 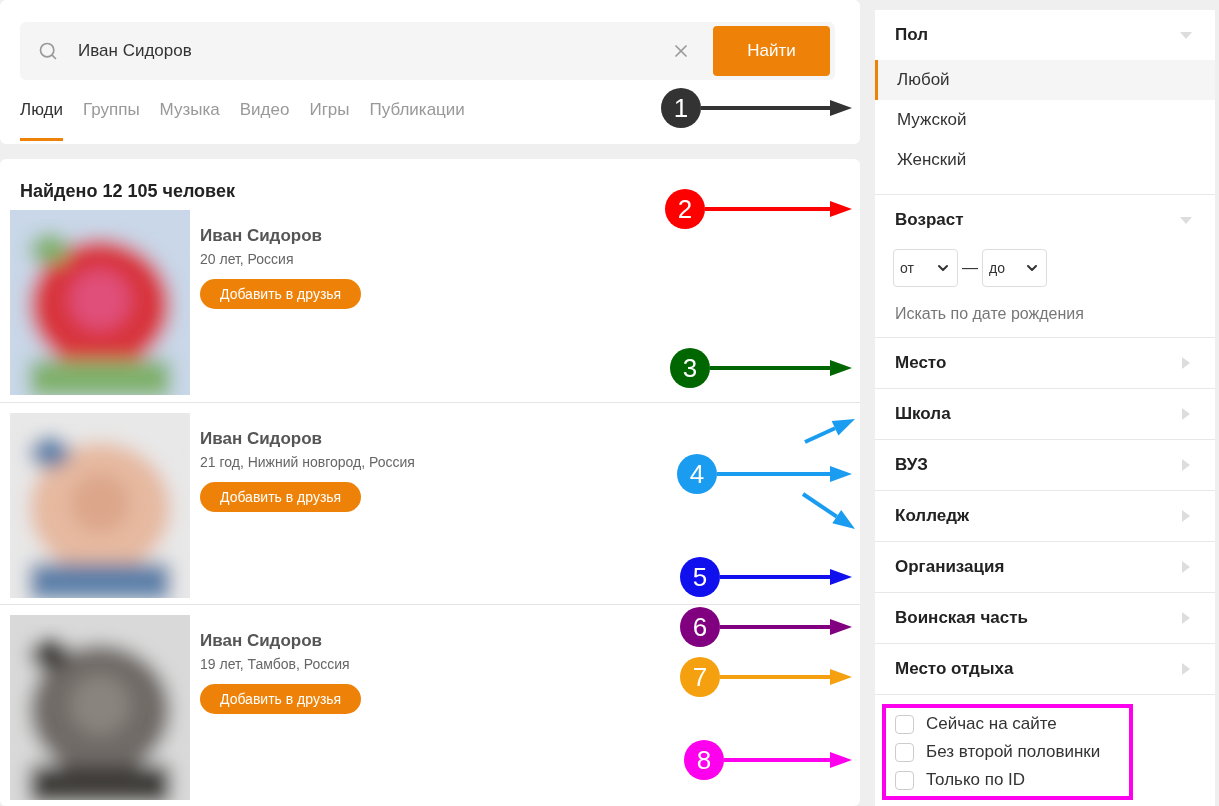 What do you see at coordinates (1045, 414) in the screenshot?
I see `filter-row: Школа` at bounding box center [1045, 414].